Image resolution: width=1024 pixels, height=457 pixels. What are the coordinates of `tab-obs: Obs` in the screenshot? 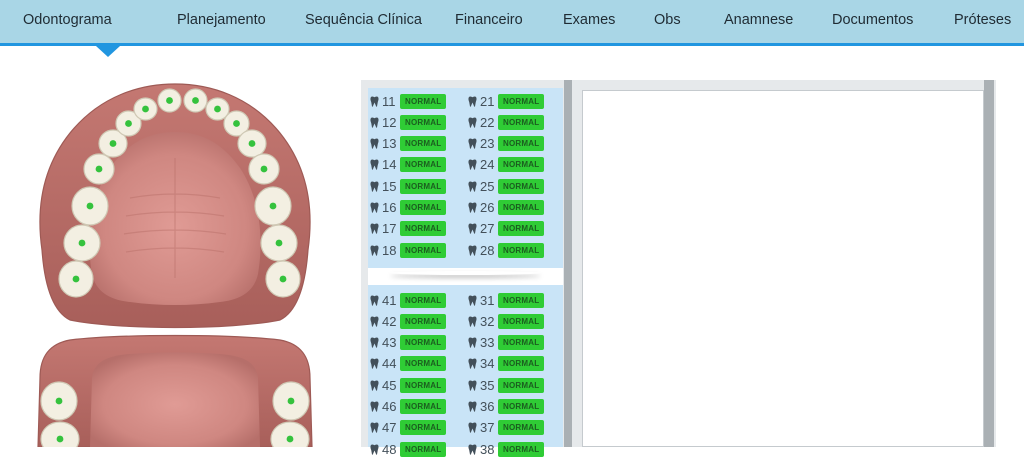 It's located at (667, 21).